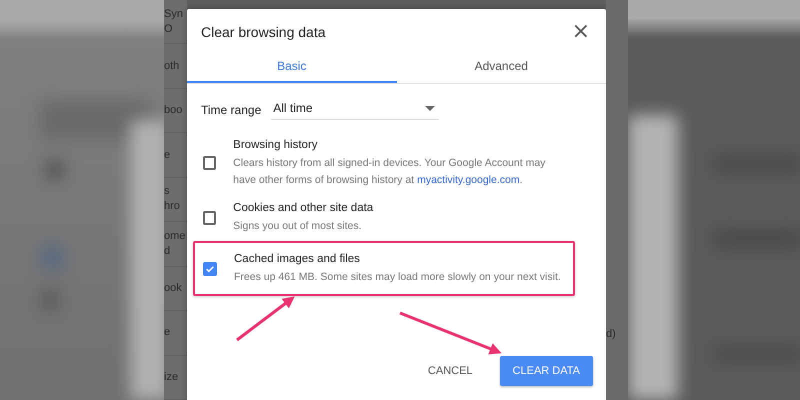 This screenshot has height=400, width=800. Describe the element at coordinates (611, 334) in the screenshot. I see `setting-text: d)` at that location.